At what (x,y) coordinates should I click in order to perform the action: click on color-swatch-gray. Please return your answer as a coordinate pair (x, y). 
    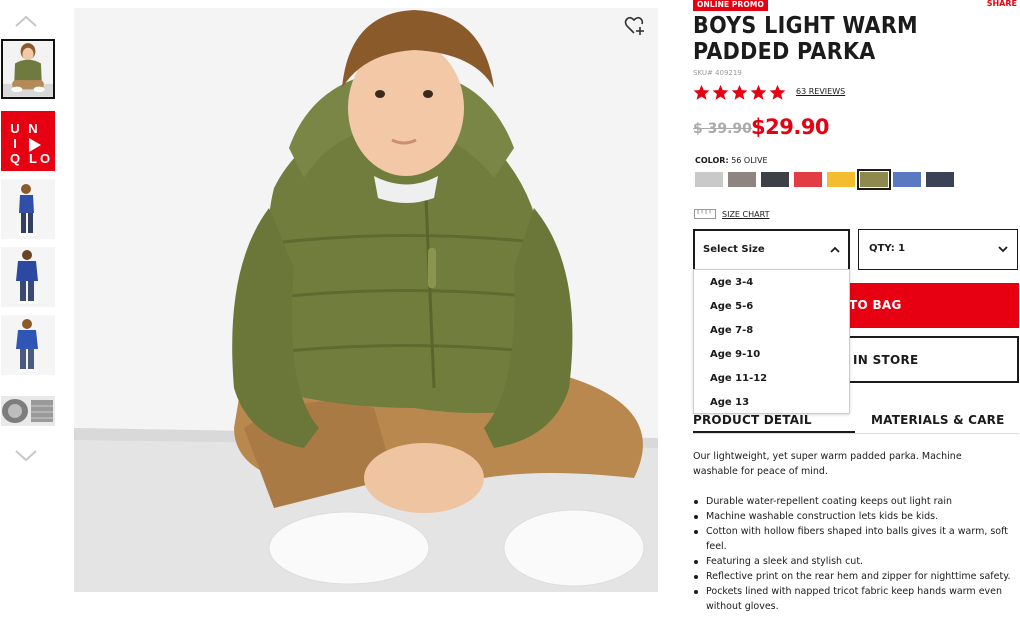
    Looking at the image, I should click on (742, 179).